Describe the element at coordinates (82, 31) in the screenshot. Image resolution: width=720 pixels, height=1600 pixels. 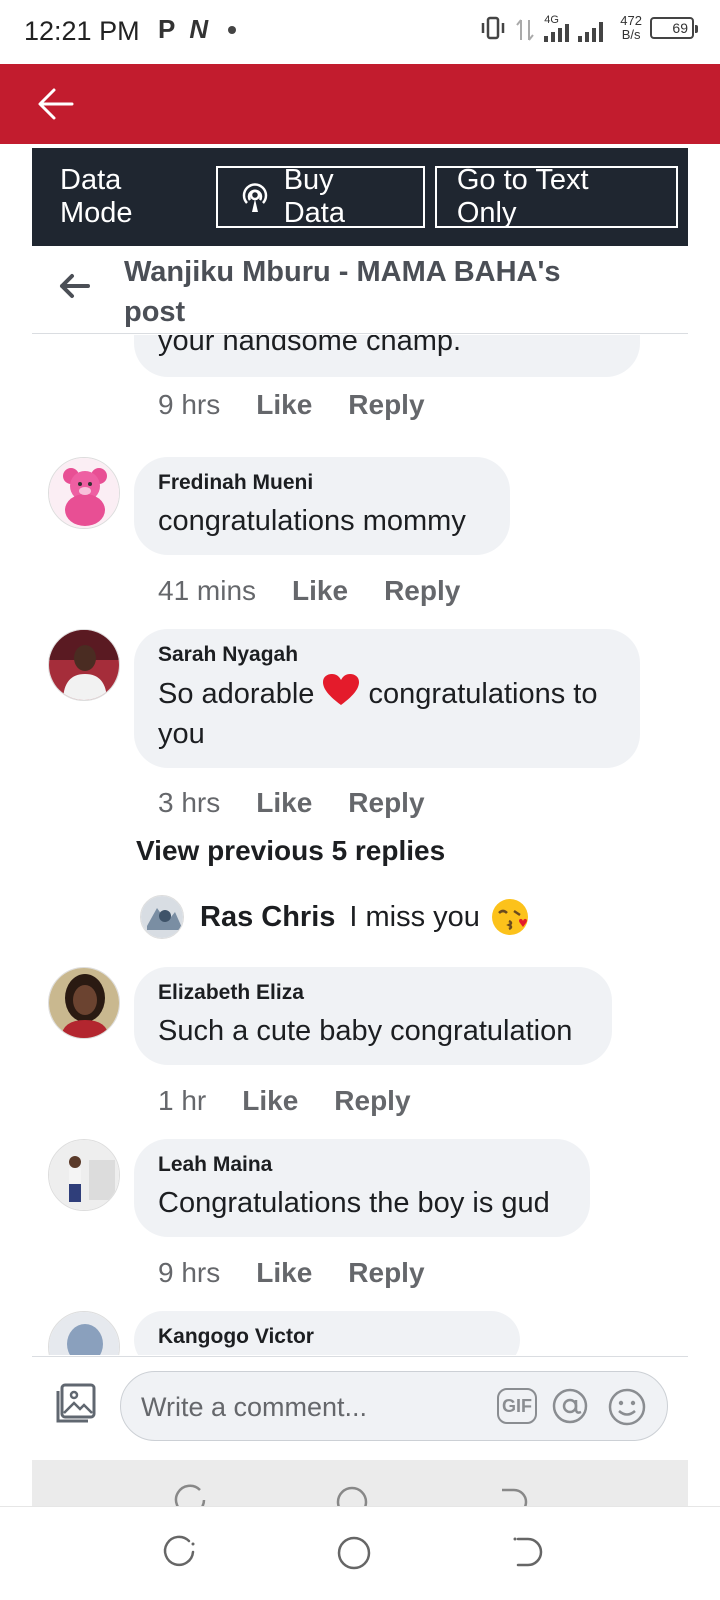
I see `status-time: 12:21 PM` at that location.